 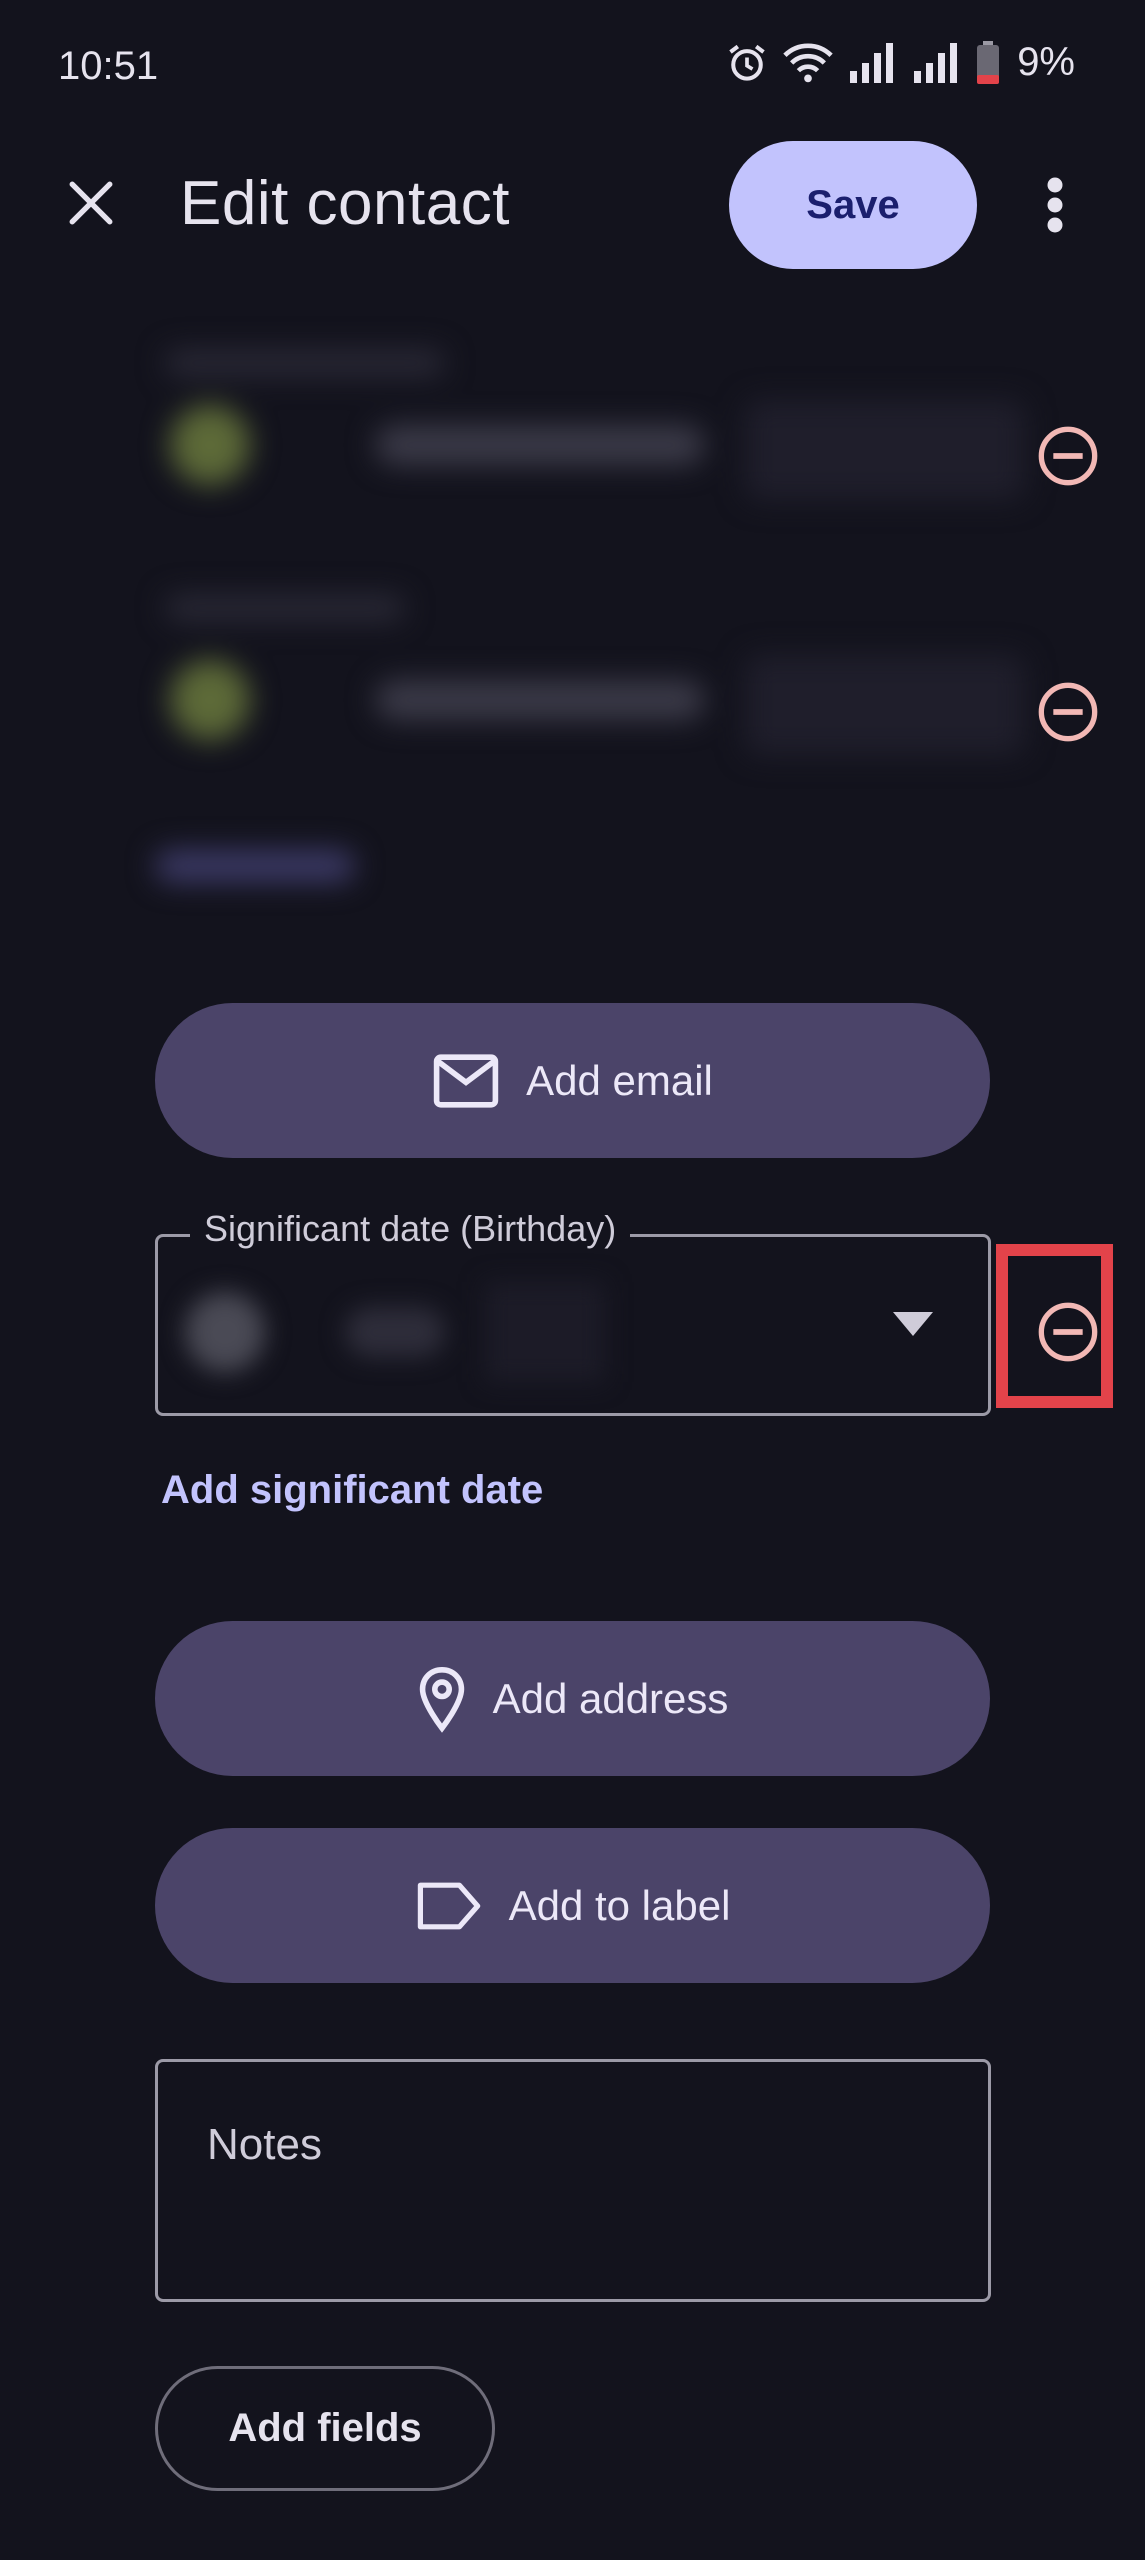 I want to click on battery-icon, so click(x=988, y=62).